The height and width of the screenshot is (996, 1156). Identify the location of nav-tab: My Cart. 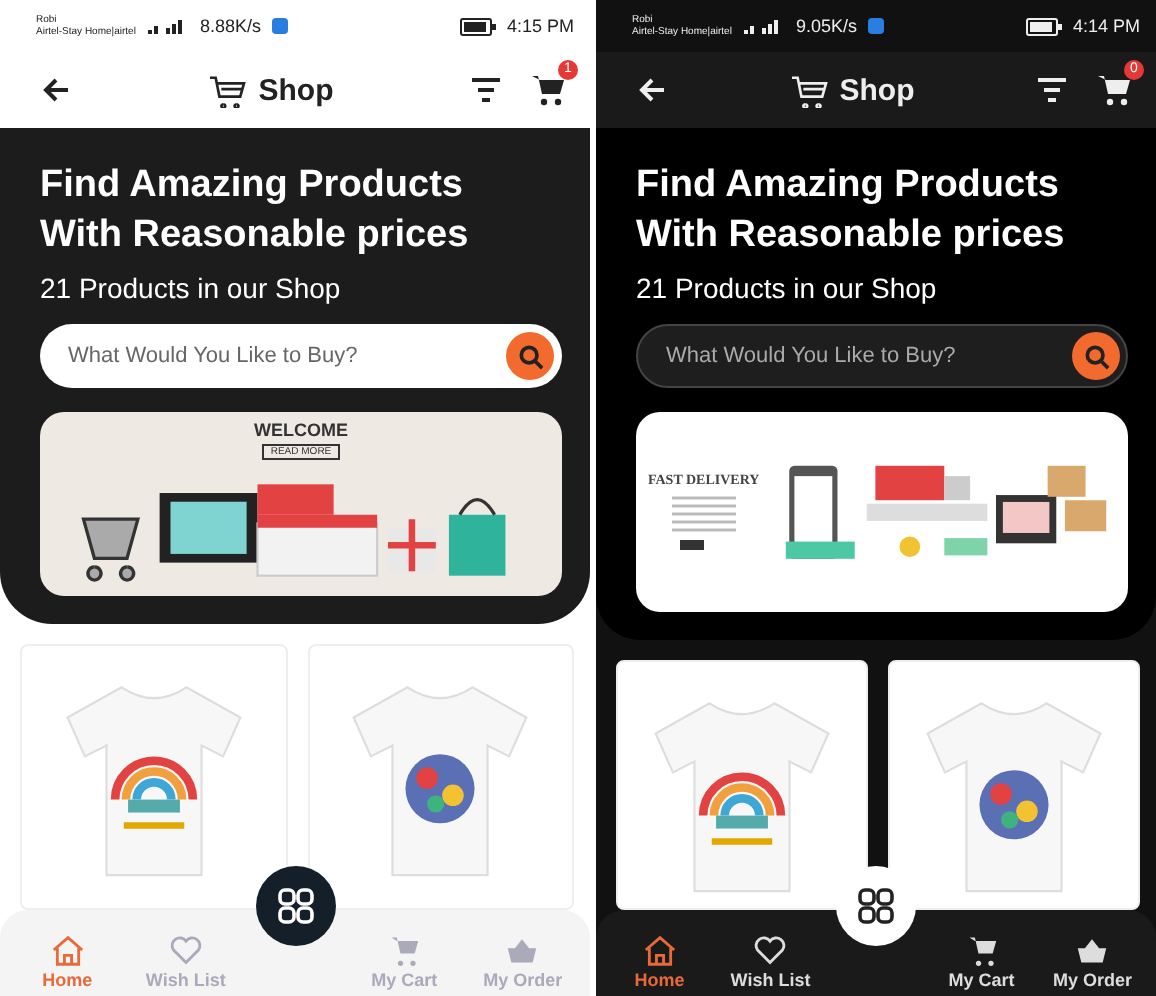
(981, 962).